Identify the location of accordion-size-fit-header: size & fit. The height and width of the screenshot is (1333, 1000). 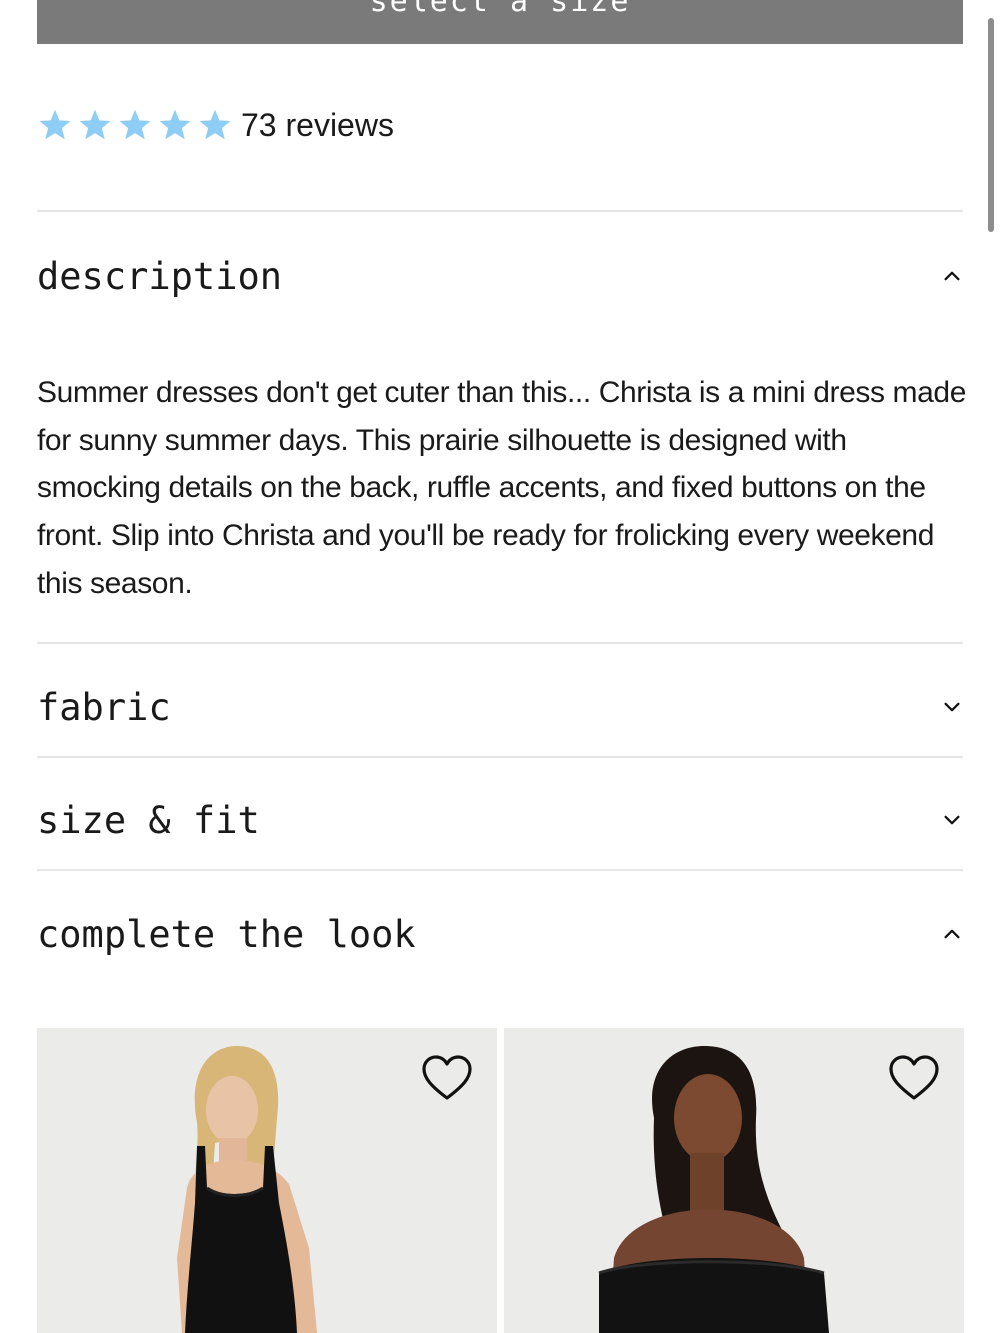
(500, 820).